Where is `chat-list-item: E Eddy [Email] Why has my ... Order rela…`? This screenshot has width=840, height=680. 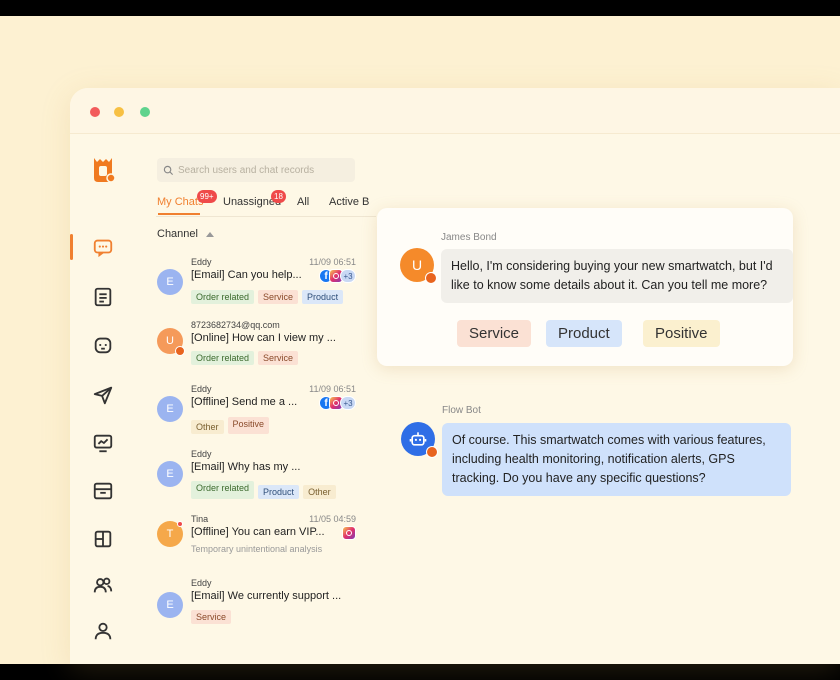 chat-list-item: E Eddy [Email] Why has my ... Order rela… is located at coordinates (256, 481).